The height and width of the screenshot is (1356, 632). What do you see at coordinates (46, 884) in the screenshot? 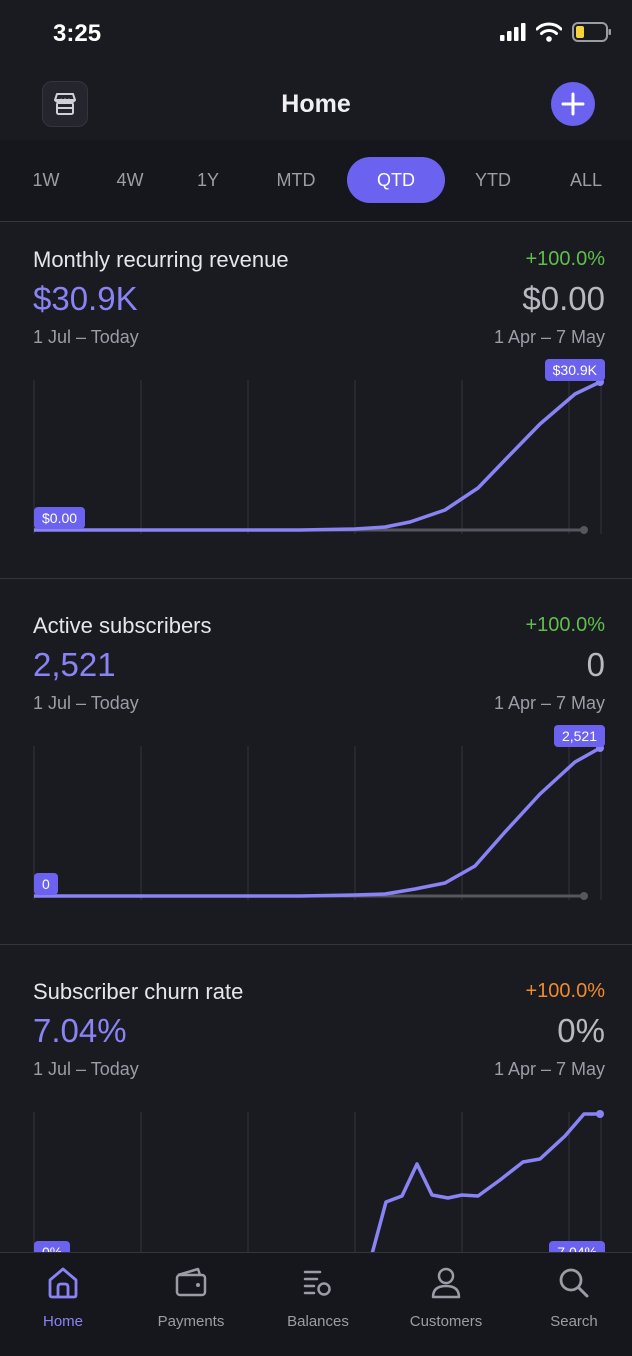
I see `start-value-label: 0` at bounding box center [46, 884].